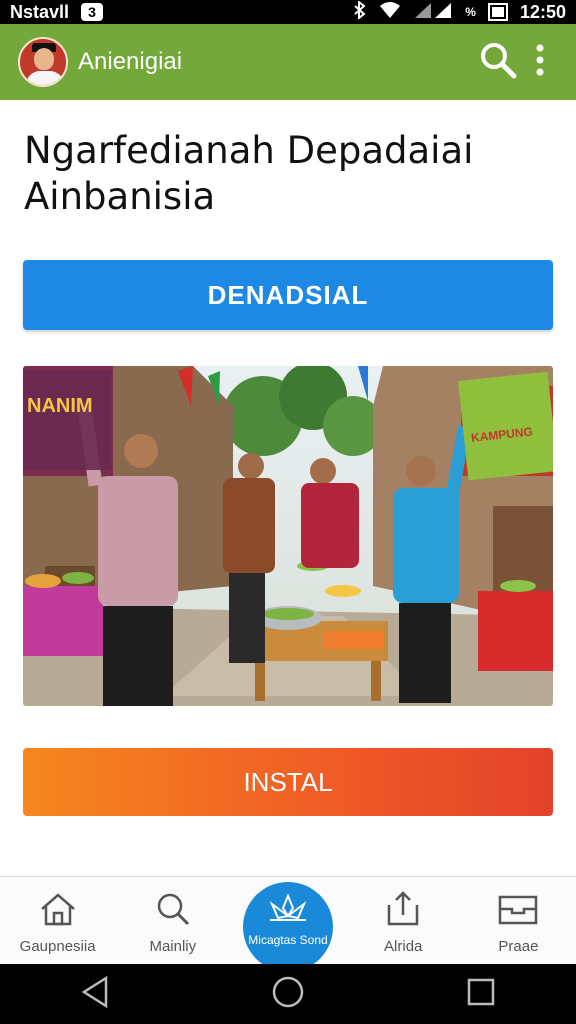 The height and width of the screenshot is (1024, 576). What do you see at coordinates (249, 150) in the screenshot?
I see `page-title-line-1: Ngarfedianah Depadaiai` at bounding box center [249, 150].